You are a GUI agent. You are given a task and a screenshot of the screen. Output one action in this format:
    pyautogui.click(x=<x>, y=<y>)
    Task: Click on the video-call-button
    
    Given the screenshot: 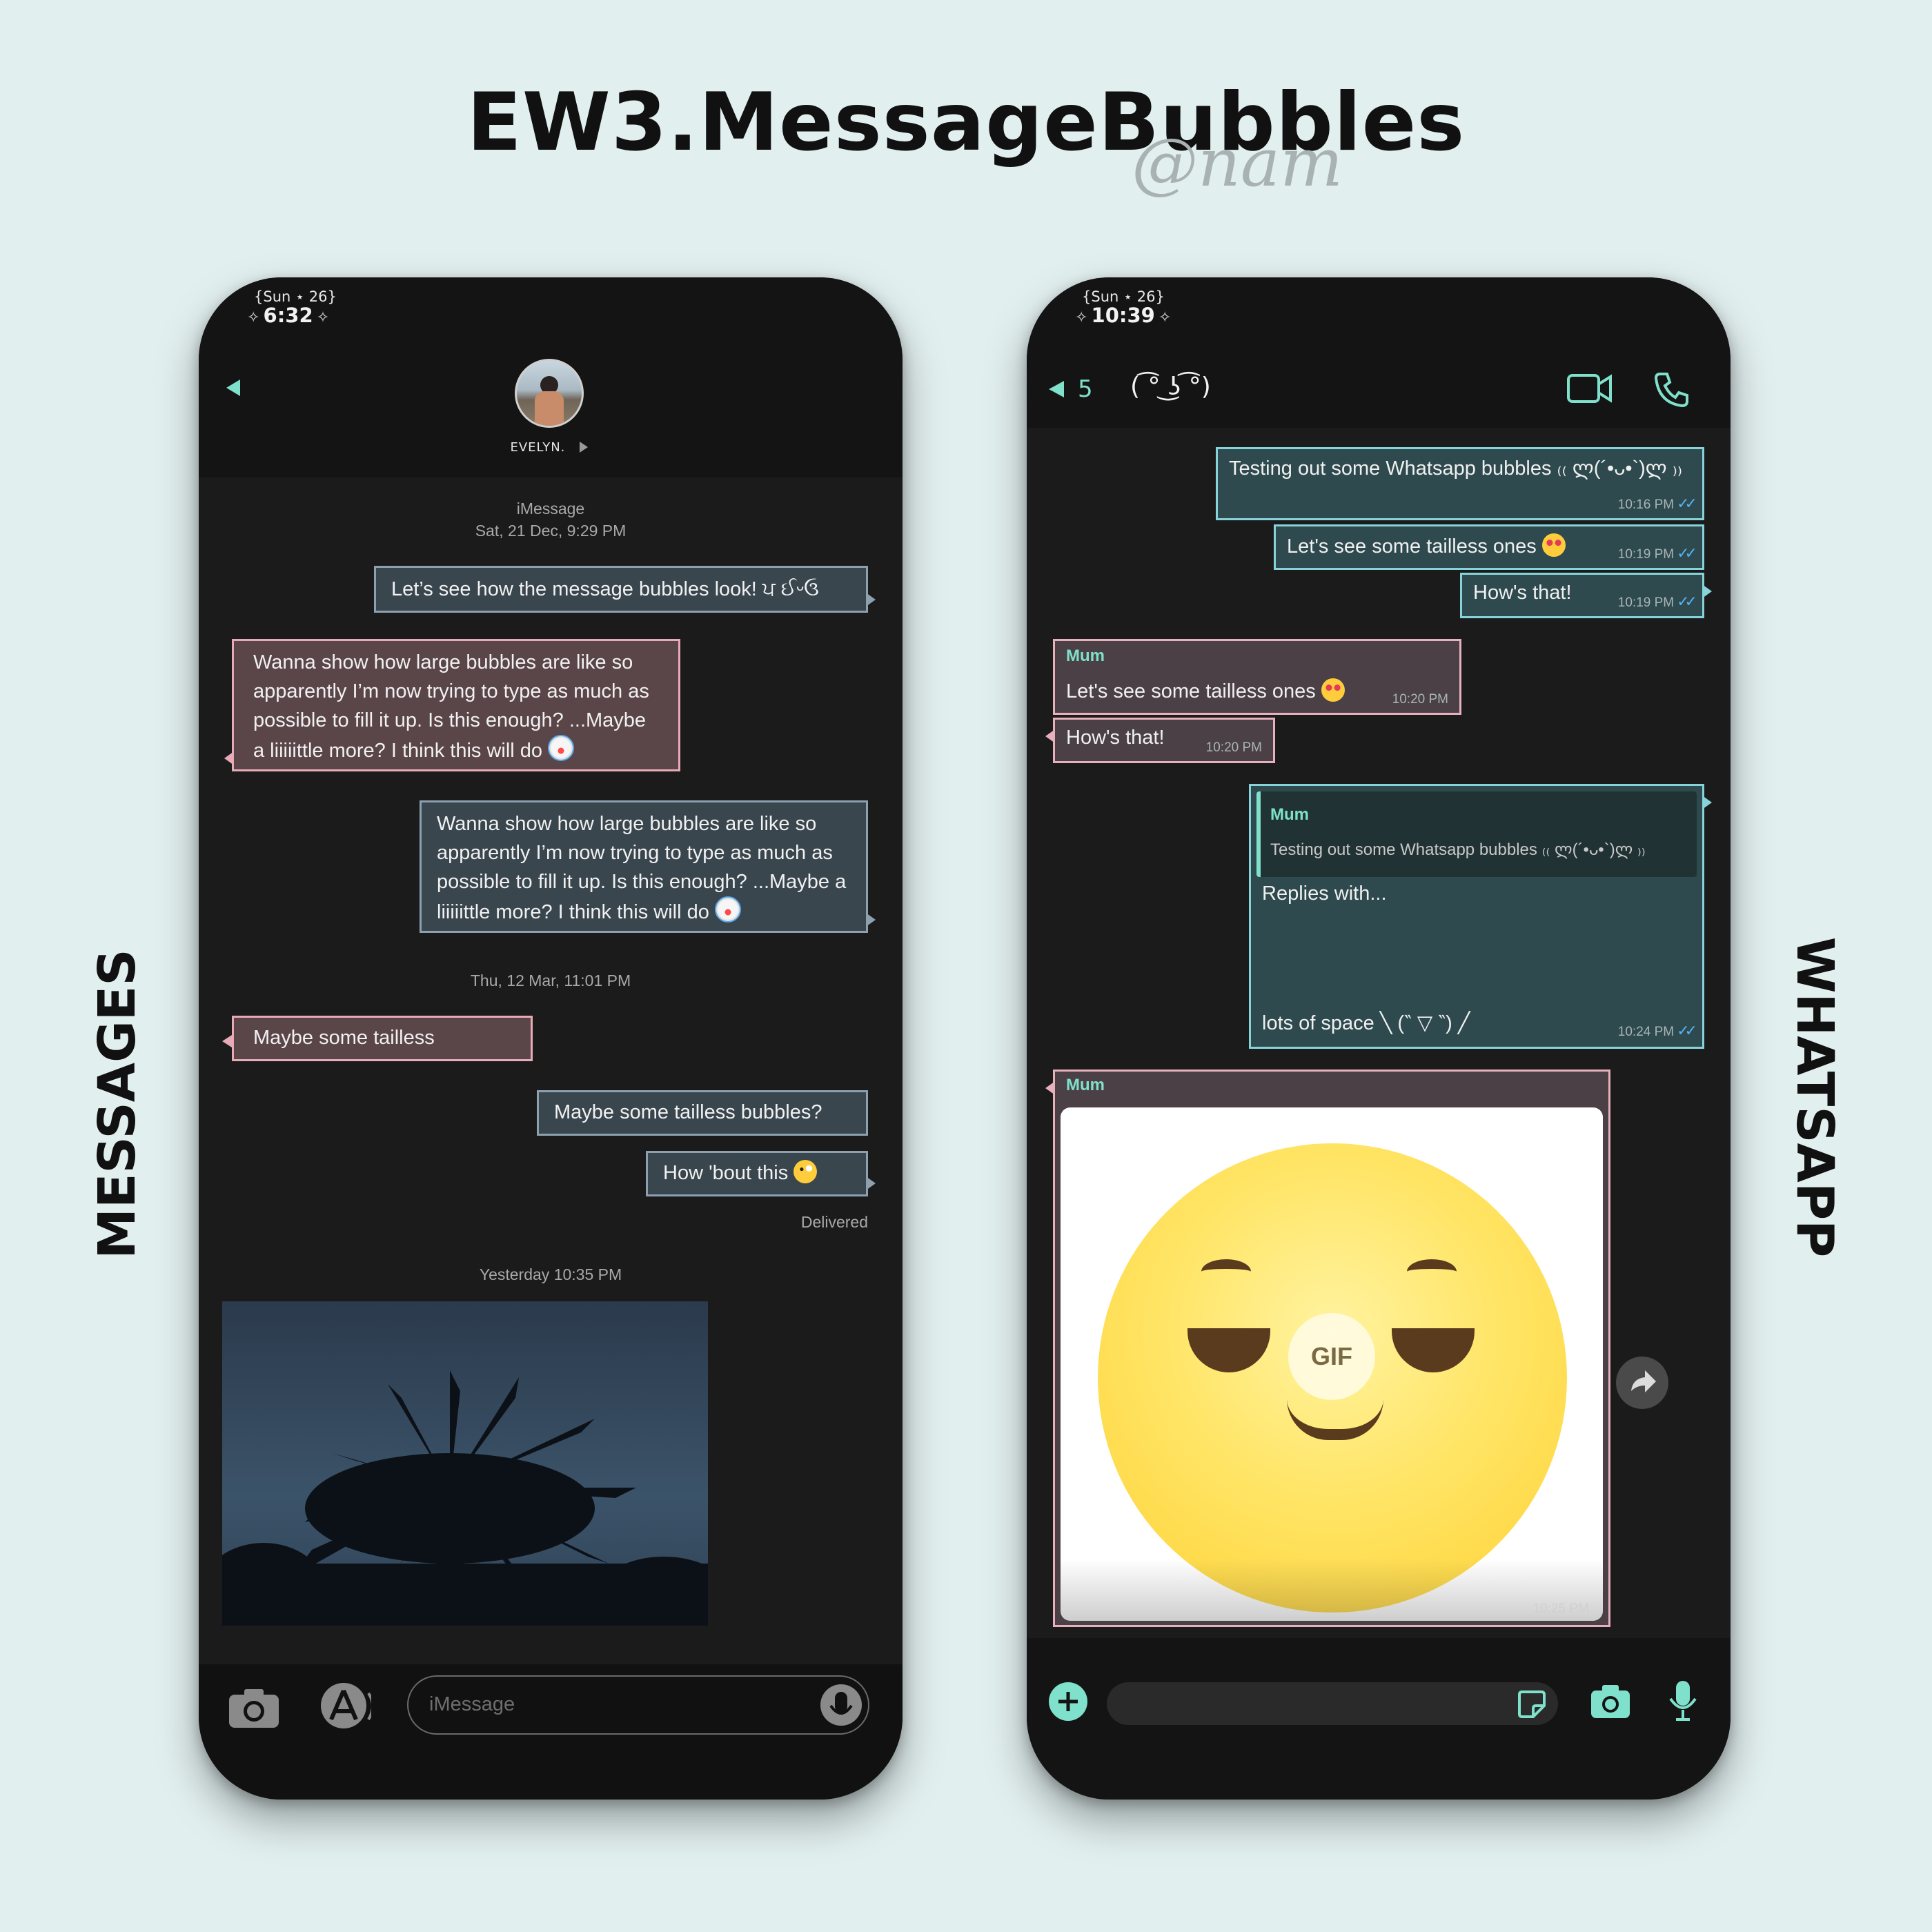 What is the action you would take?
    pyautogui.click(x=1590, y=388)
    